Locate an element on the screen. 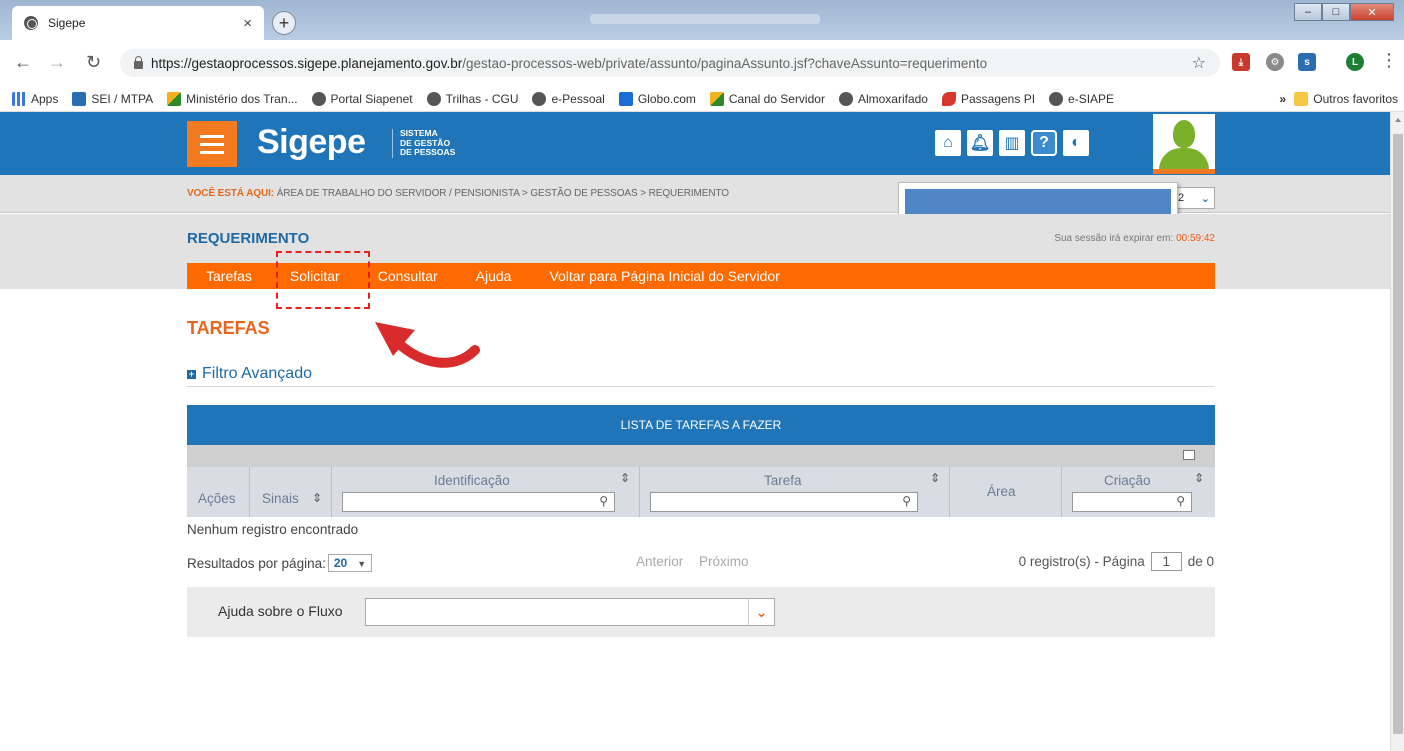 This screenshot has width=1404, height=751. column-sinais: Sinais ⇕ is located at coordinates (291, 492).